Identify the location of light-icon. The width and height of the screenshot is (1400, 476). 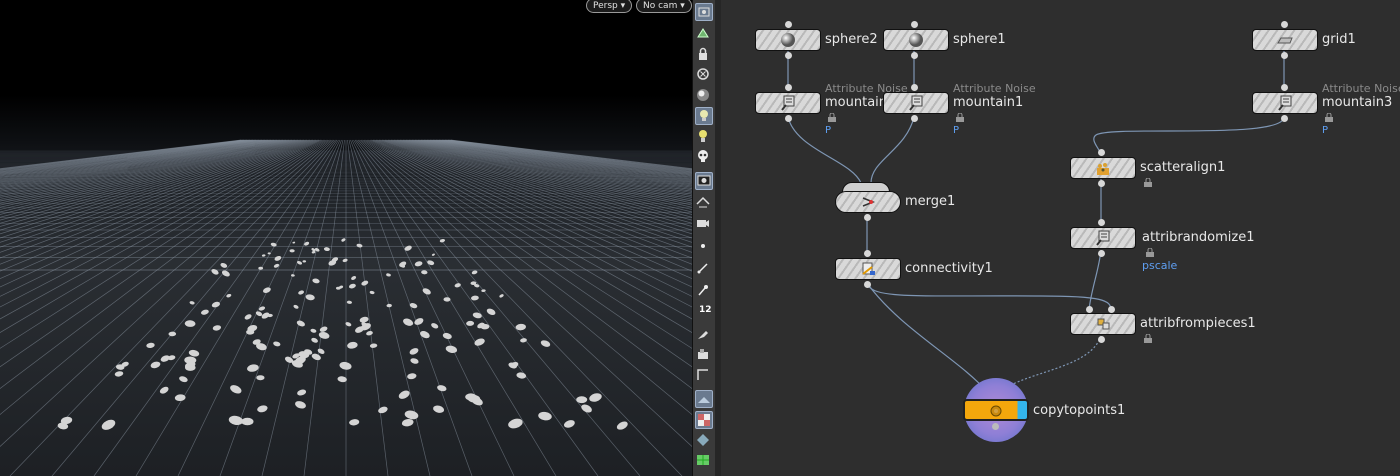
(704, 115).